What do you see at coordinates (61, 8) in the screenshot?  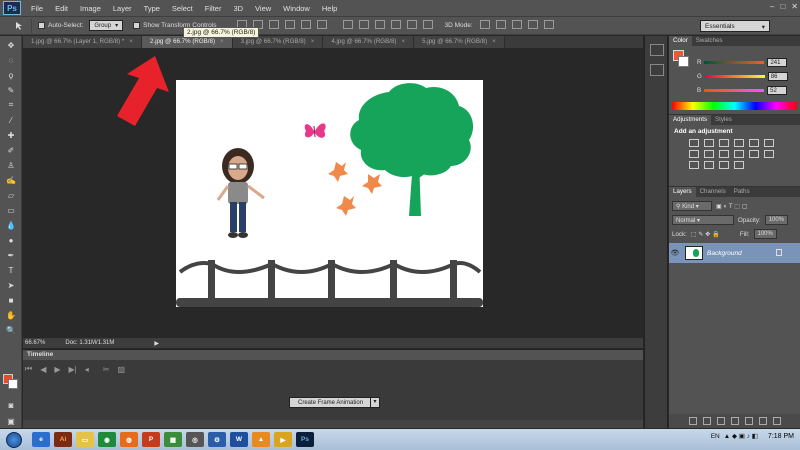 I see `menu-edit: Edit` at bounding box center [61, 8].